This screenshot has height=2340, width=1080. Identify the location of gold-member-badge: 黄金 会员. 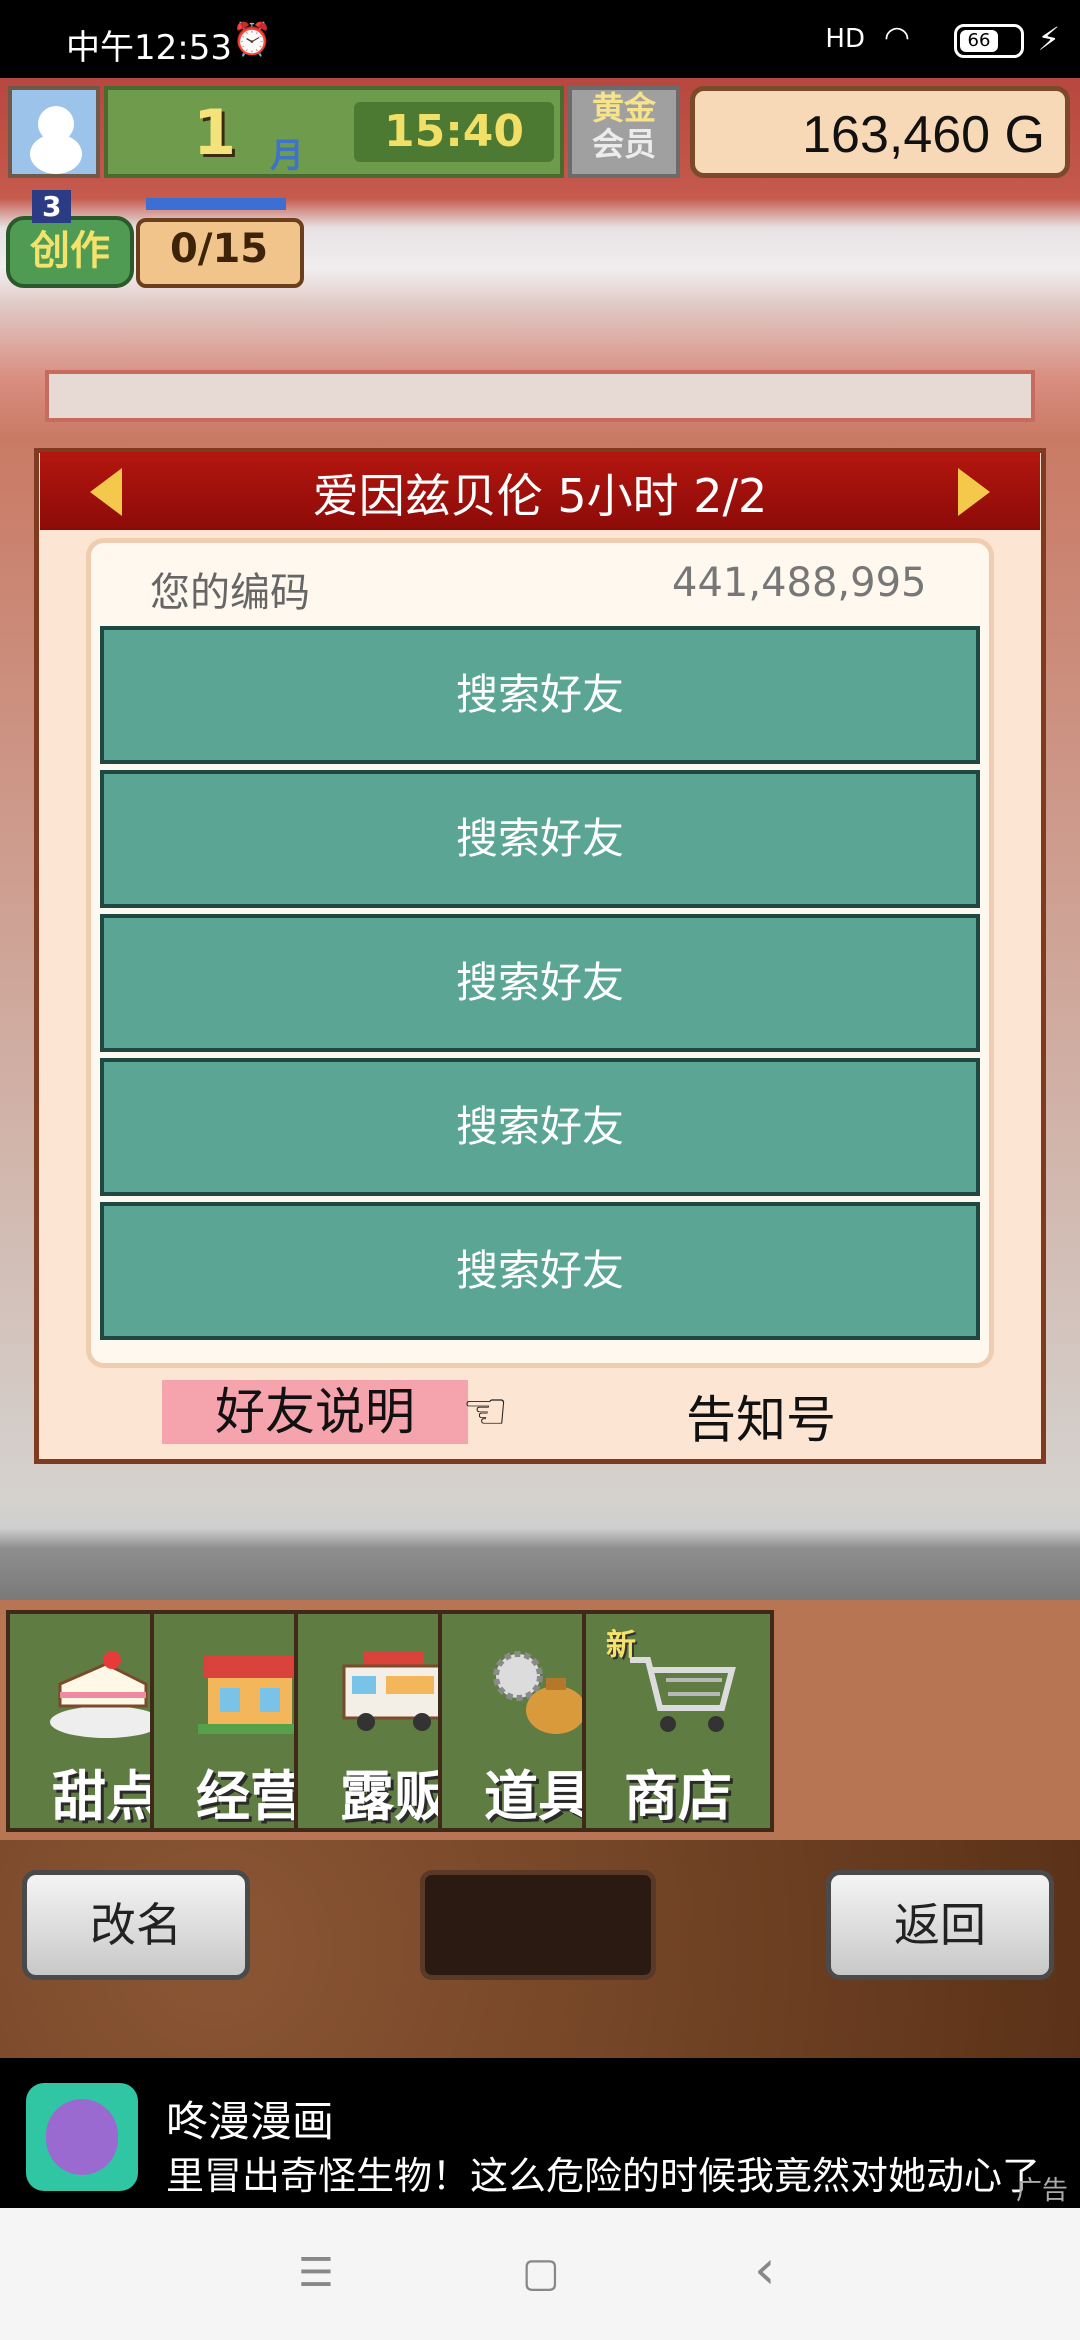
(624, 132).